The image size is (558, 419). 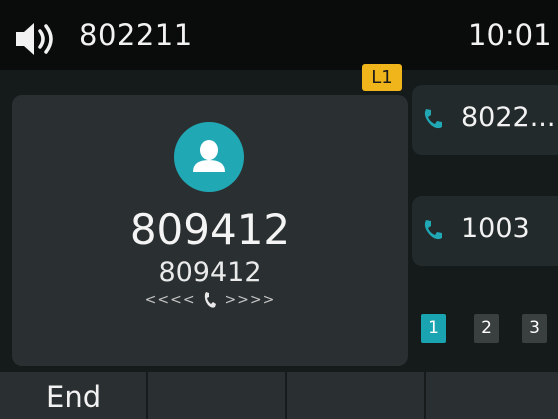 What do you see at coordinates (382, 77) in the screenshot?
I see `line-badge: L1` at bounding box center [382, 77].